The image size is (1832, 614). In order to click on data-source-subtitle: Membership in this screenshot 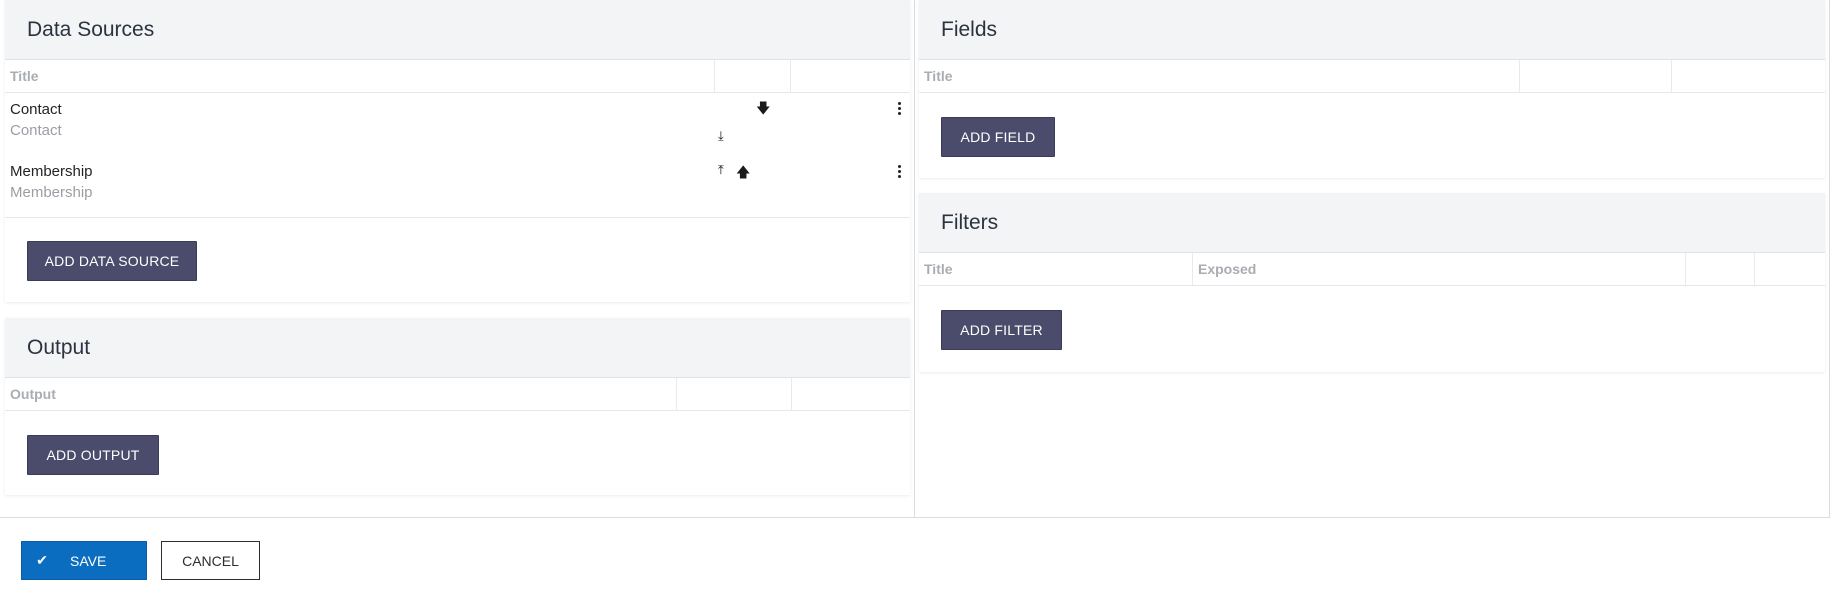, I will do `click(51, 192)`.